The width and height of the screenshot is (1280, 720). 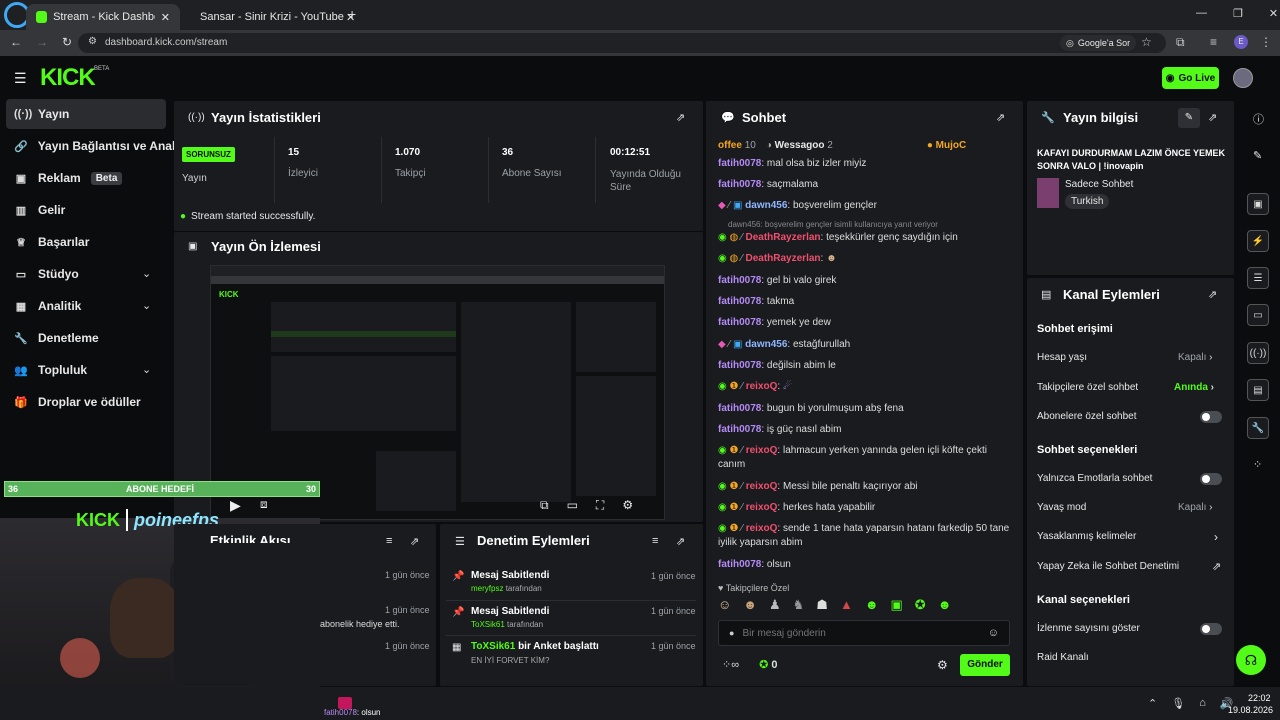 What do you see at coordinates (86, 242) in the screenshot?
I see `sidebar-item-basarilar: ♕ Başarılar` at bounding box center [86, 242].